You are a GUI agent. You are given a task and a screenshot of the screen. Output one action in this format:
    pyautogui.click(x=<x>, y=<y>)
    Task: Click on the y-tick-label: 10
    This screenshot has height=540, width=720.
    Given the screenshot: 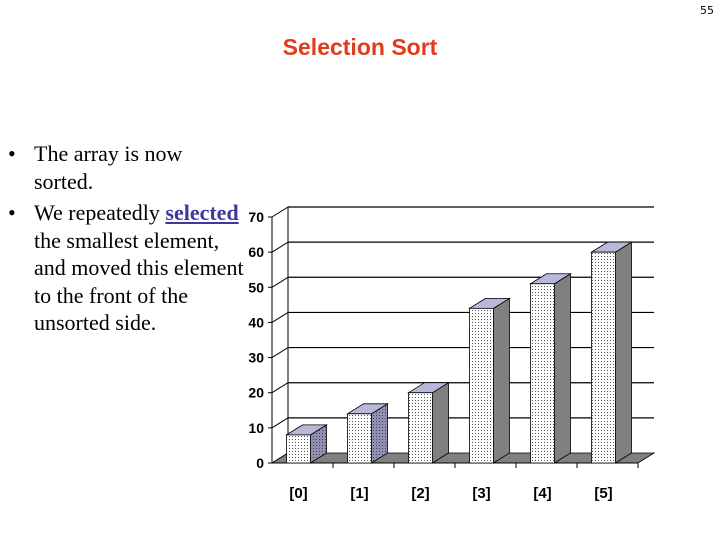 What is the action you would take?
    pyautogui.click(x=256, y=428)
    